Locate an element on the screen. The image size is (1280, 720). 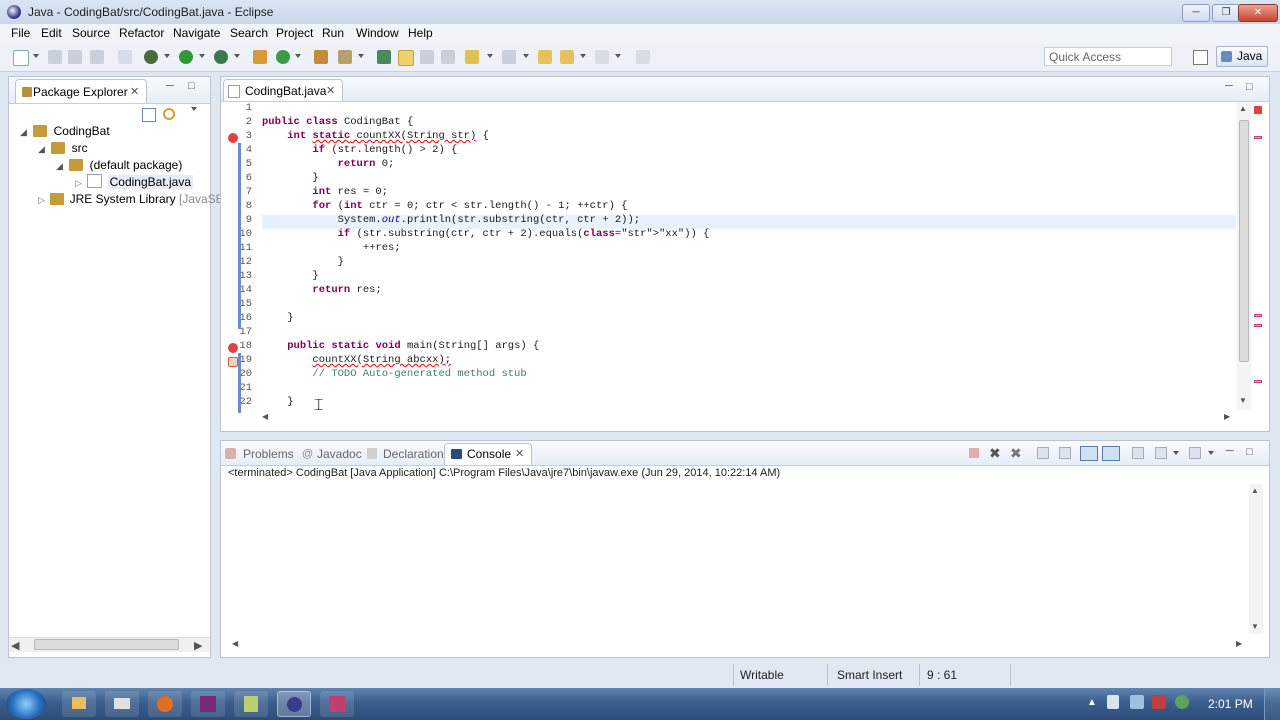
close-button: ✕ is located at coordinates (1258, 13).